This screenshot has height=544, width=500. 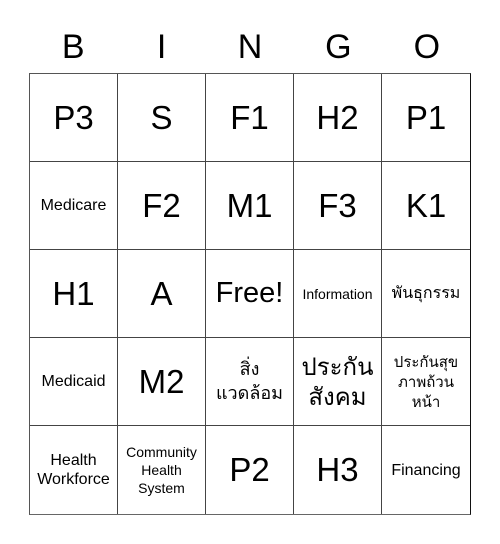 I want to click on cell-label: F2, so click(x=161, y=205).